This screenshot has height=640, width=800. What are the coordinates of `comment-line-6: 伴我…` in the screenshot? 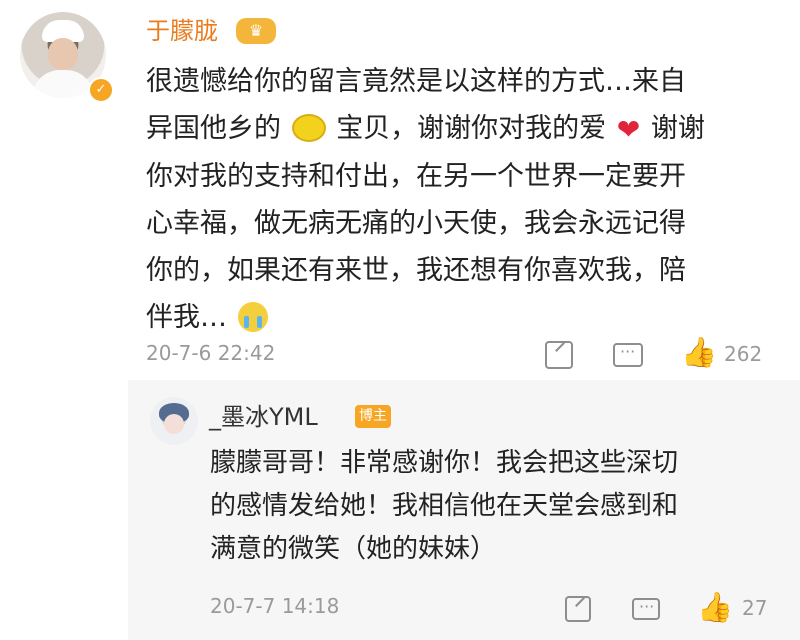 It's located at (466, 317).